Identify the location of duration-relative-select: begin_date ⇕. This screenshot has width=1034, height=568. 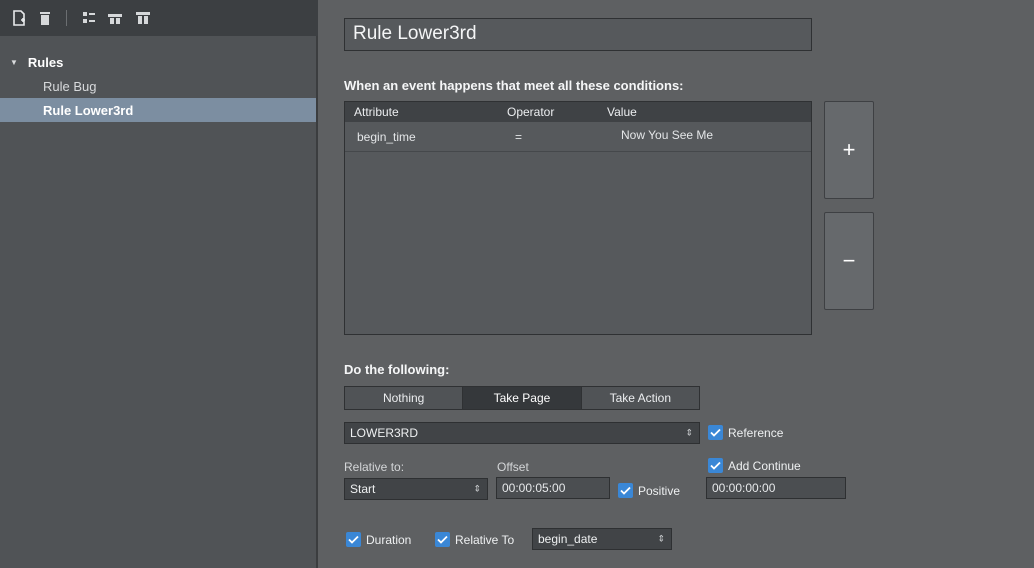
(602, 539).